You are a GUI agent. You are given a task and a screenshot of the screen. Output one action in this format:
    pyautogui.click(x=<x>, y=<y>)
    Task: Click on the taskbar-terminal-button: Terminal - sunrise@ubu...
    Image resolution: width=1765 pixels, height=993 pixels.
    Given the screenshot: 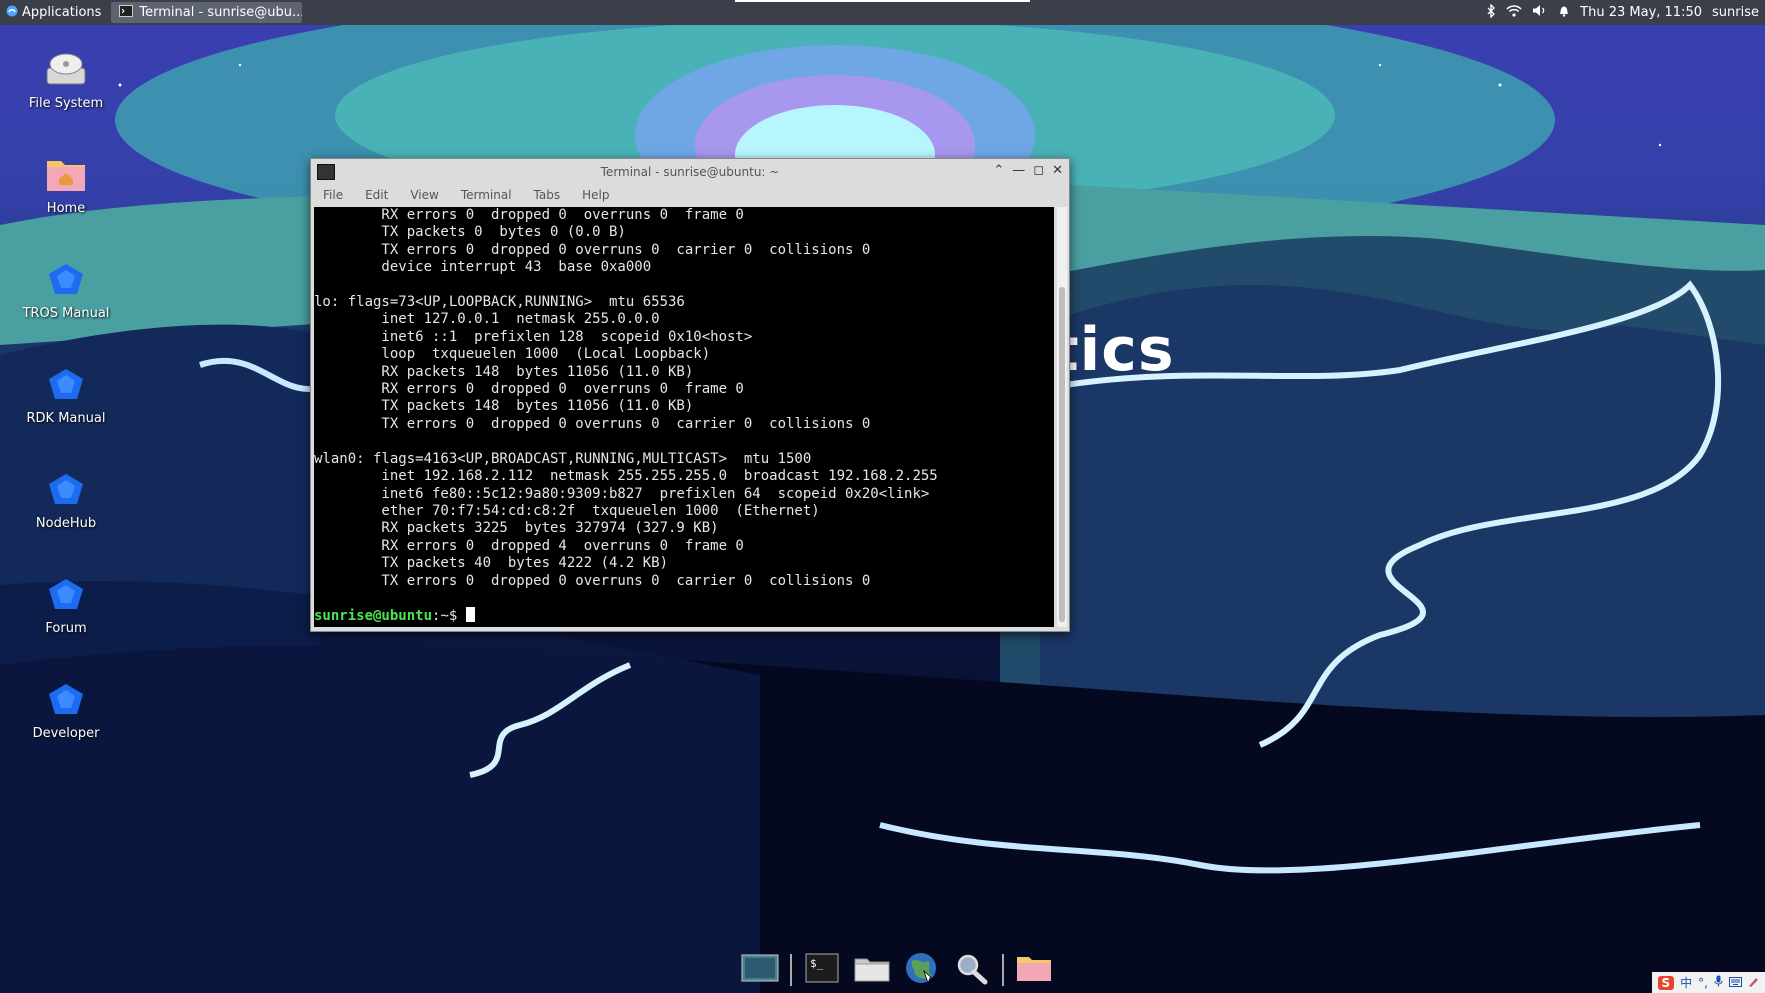 What is the action you would take?
    pyautogui.click(x=207, y=12)
    